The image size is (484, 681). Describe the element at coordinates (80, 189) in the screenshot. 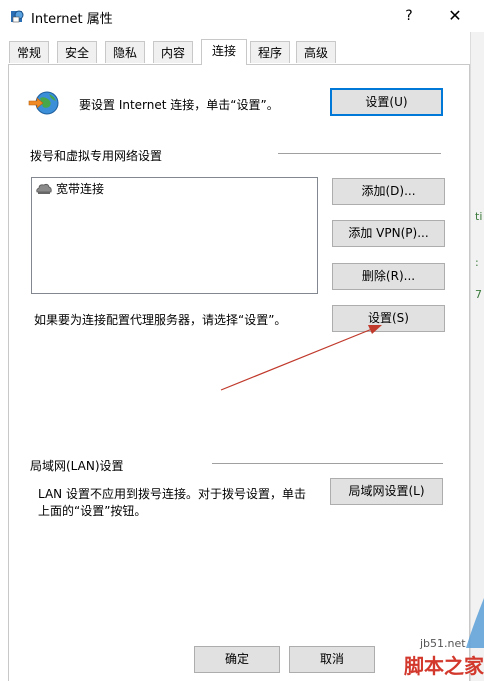

I see `list-item-label: 宽带连接` at that location.